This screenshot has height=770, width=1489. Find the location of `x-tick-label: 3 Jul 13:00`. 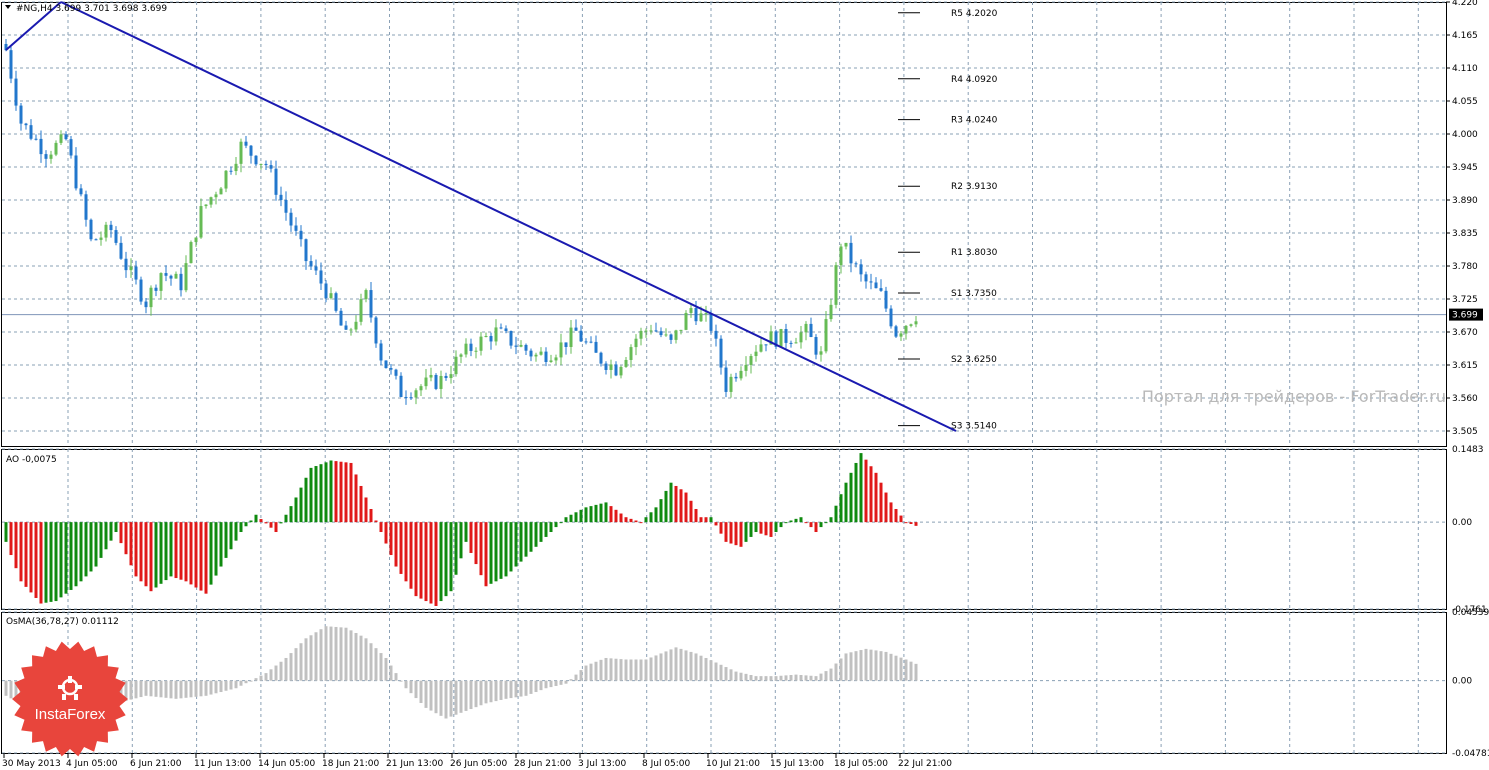

x-tick-label: 3 Jul 13:00 is located at coordinates (602, 764).